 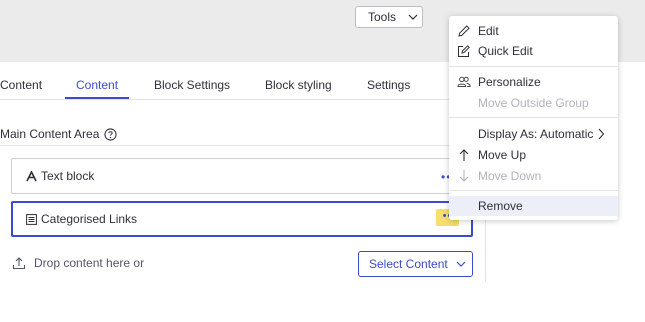 I want to click on users-icon, so click(x=464, y=82).